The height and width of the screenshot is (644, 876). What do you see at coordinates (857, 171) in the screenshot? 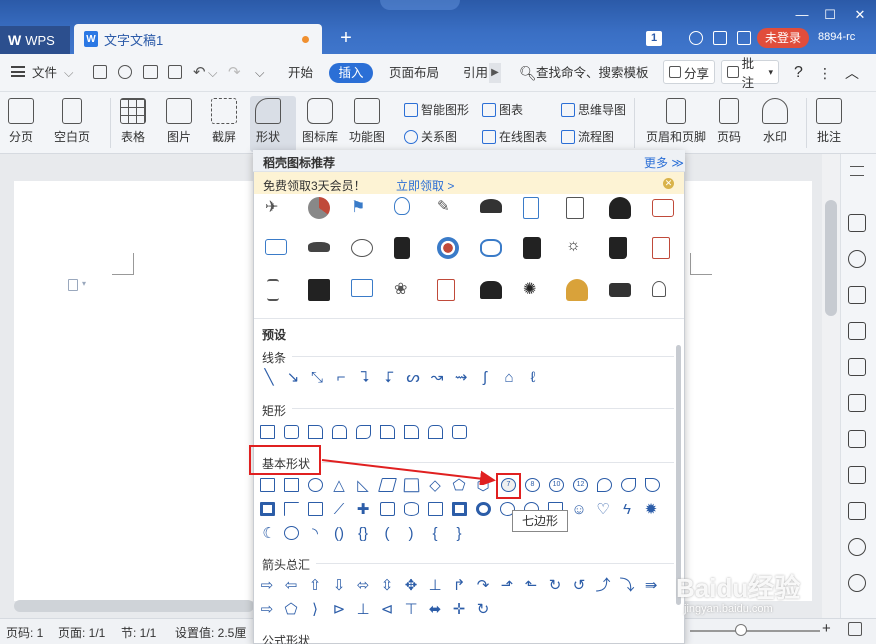
I see `sidebar-menu-icon` at bounding box center [857, 171].